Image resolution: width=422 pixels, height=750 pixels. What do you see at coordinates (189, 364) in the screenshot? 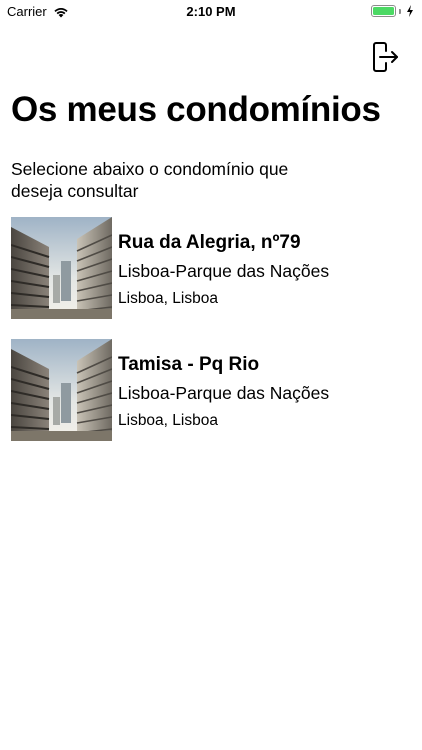
I see `condominium-name: Tamisa - Pq Rio` at bounding box center [189, 364].